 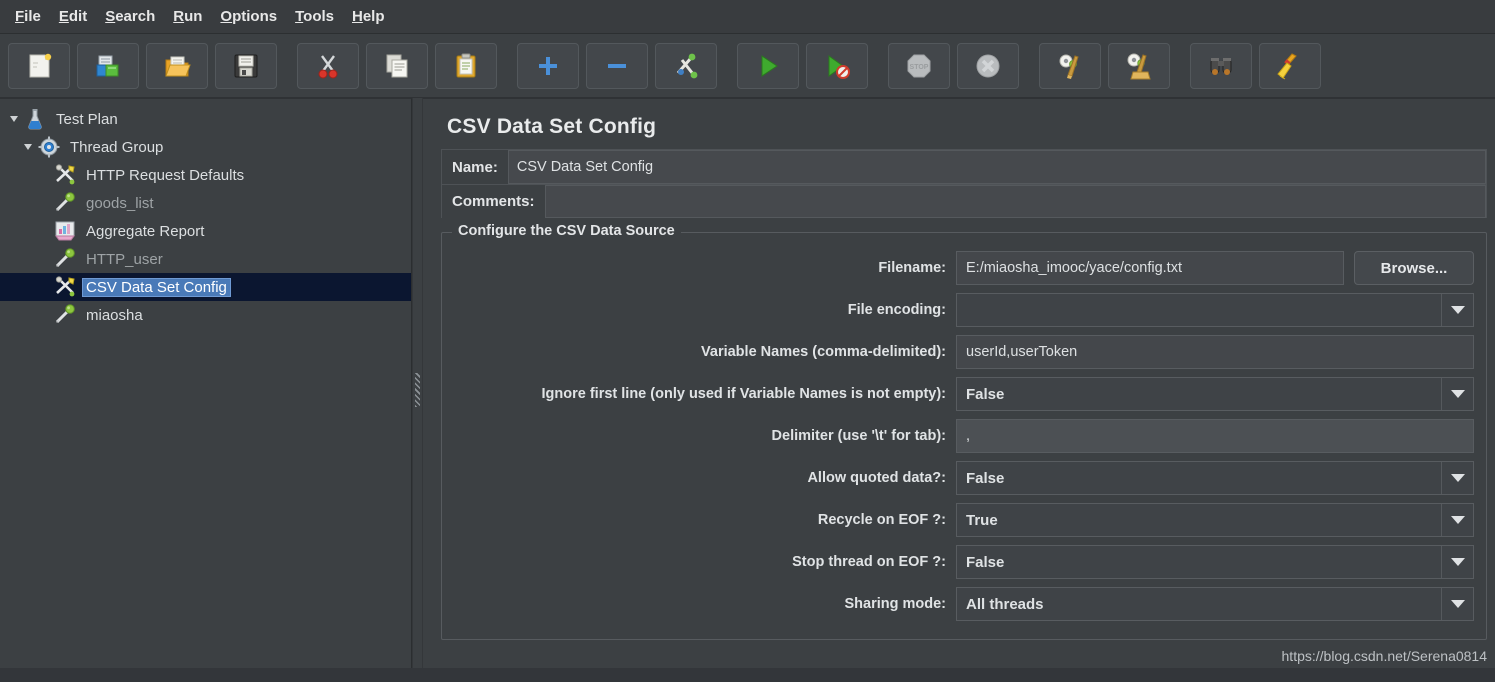 I want to click on toolbar-new-button, so click(x=39, y=65).